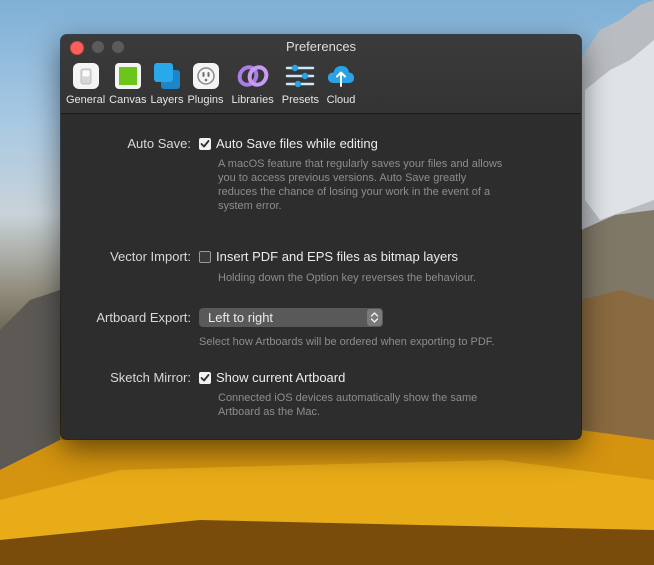 This screenshot has height=565, width=654. What do you see at coordinates (206, 76) in the screenshot?
I see `plugins-icon` at bounding box center [206, 76].